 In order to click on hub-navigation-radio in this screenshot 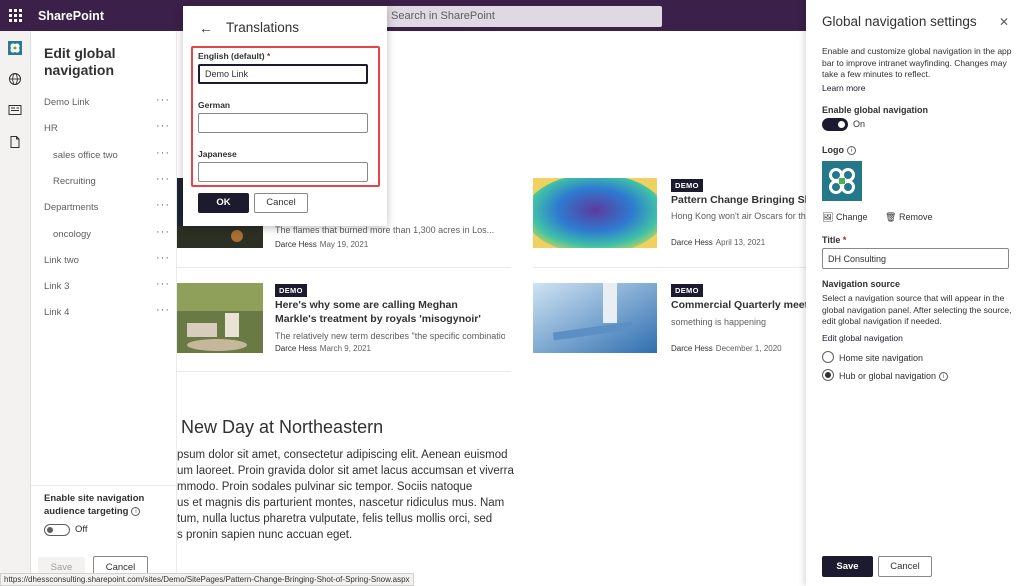, I will do `click(828, 375)`.